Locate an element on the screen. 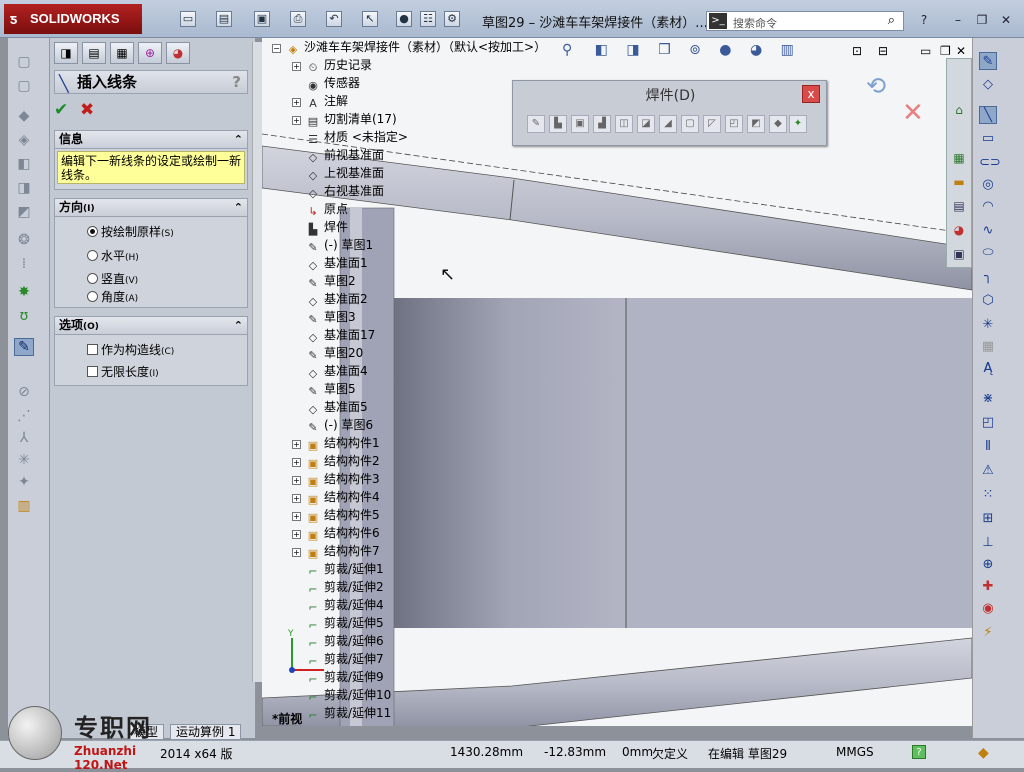  sketch-tool-icon: ▢ is located at coordinates (24, 63).